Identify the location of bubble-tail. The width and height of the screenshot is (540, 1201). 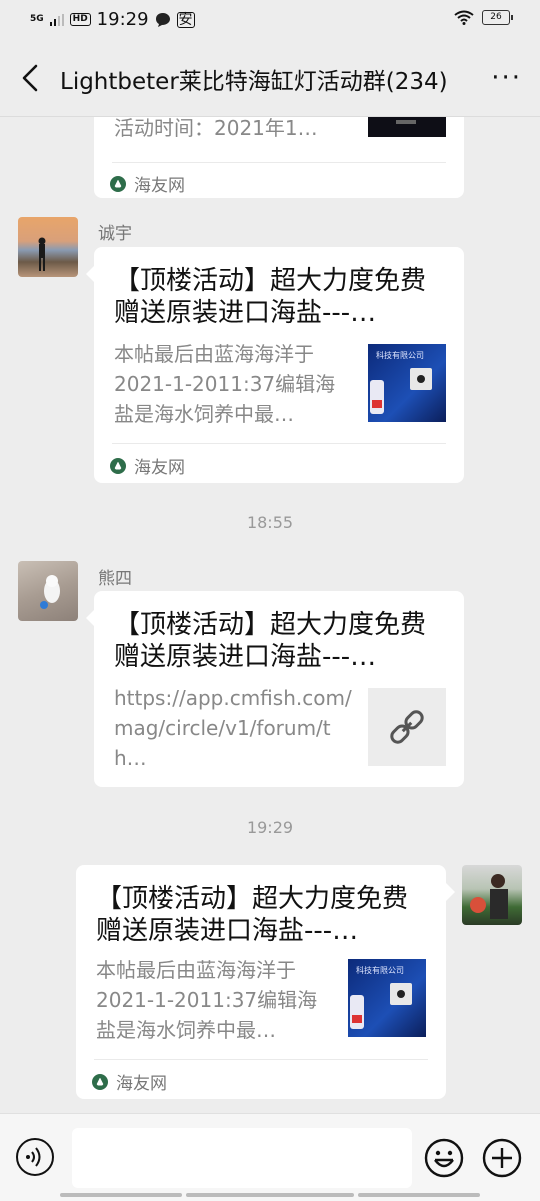
(450, 892).